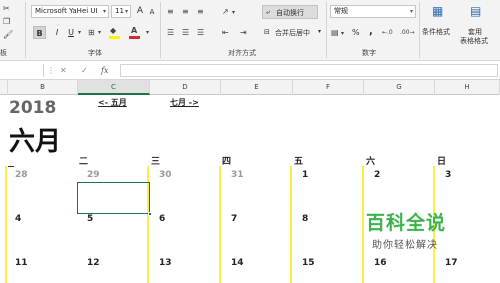 This screenshot has height=283, width=500. I want to click on number-format-select: 常规 ▾, so click(373, 11).